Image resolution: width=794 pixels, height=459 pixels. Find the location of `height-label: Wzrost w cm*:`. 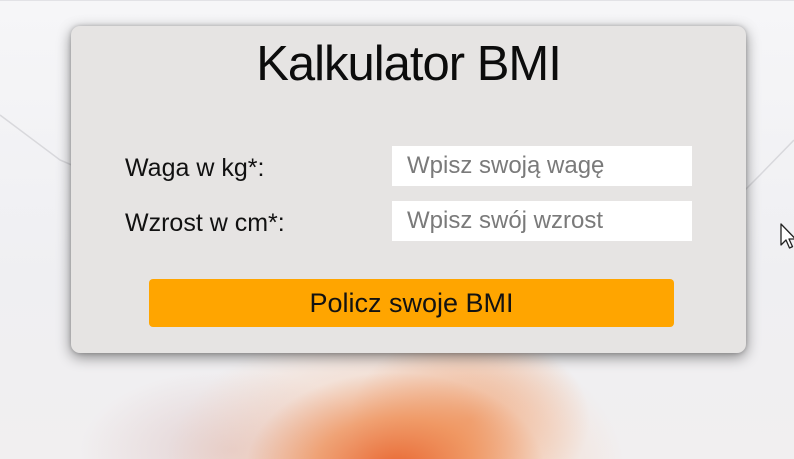

height-label: Wzrost w cm*: is located at coordinates (205, 223).